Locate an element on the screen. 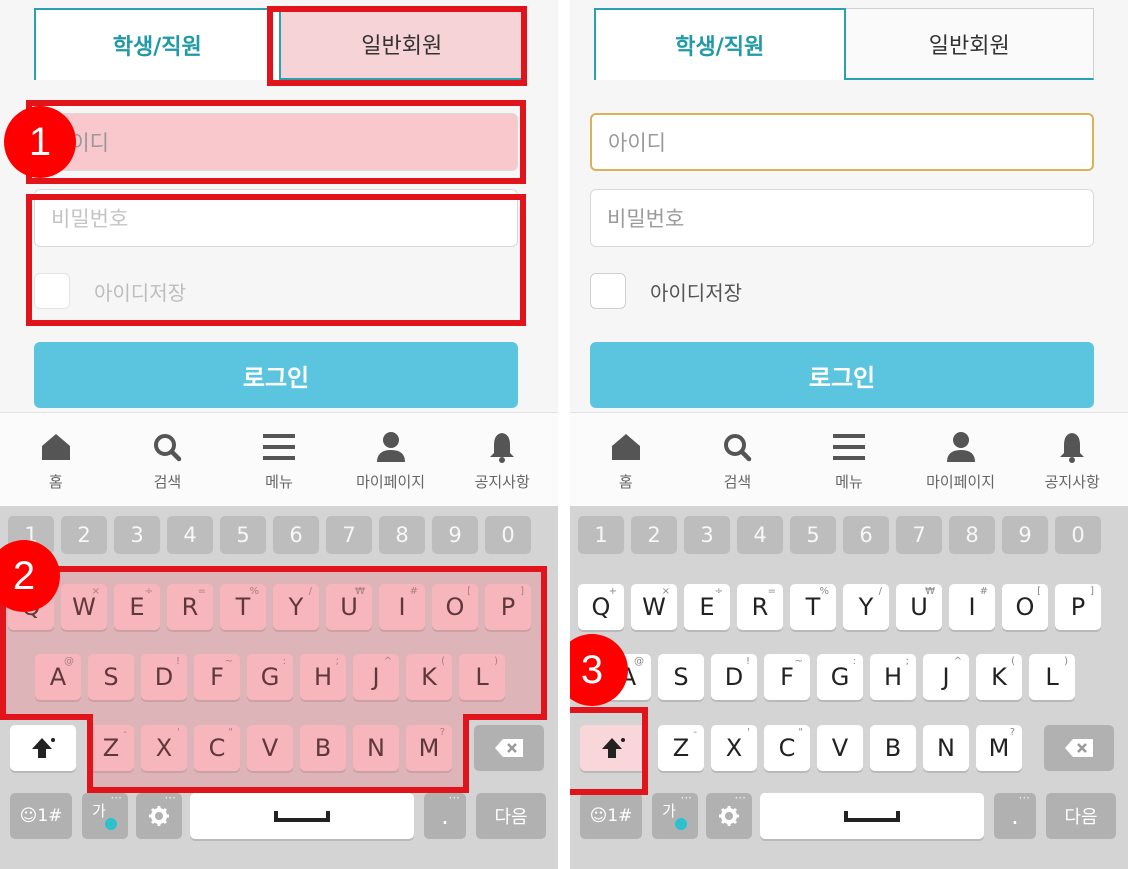 The image size is (1128, 869). tab-general-member: 일반회원 is located at coordinates (969, 44).